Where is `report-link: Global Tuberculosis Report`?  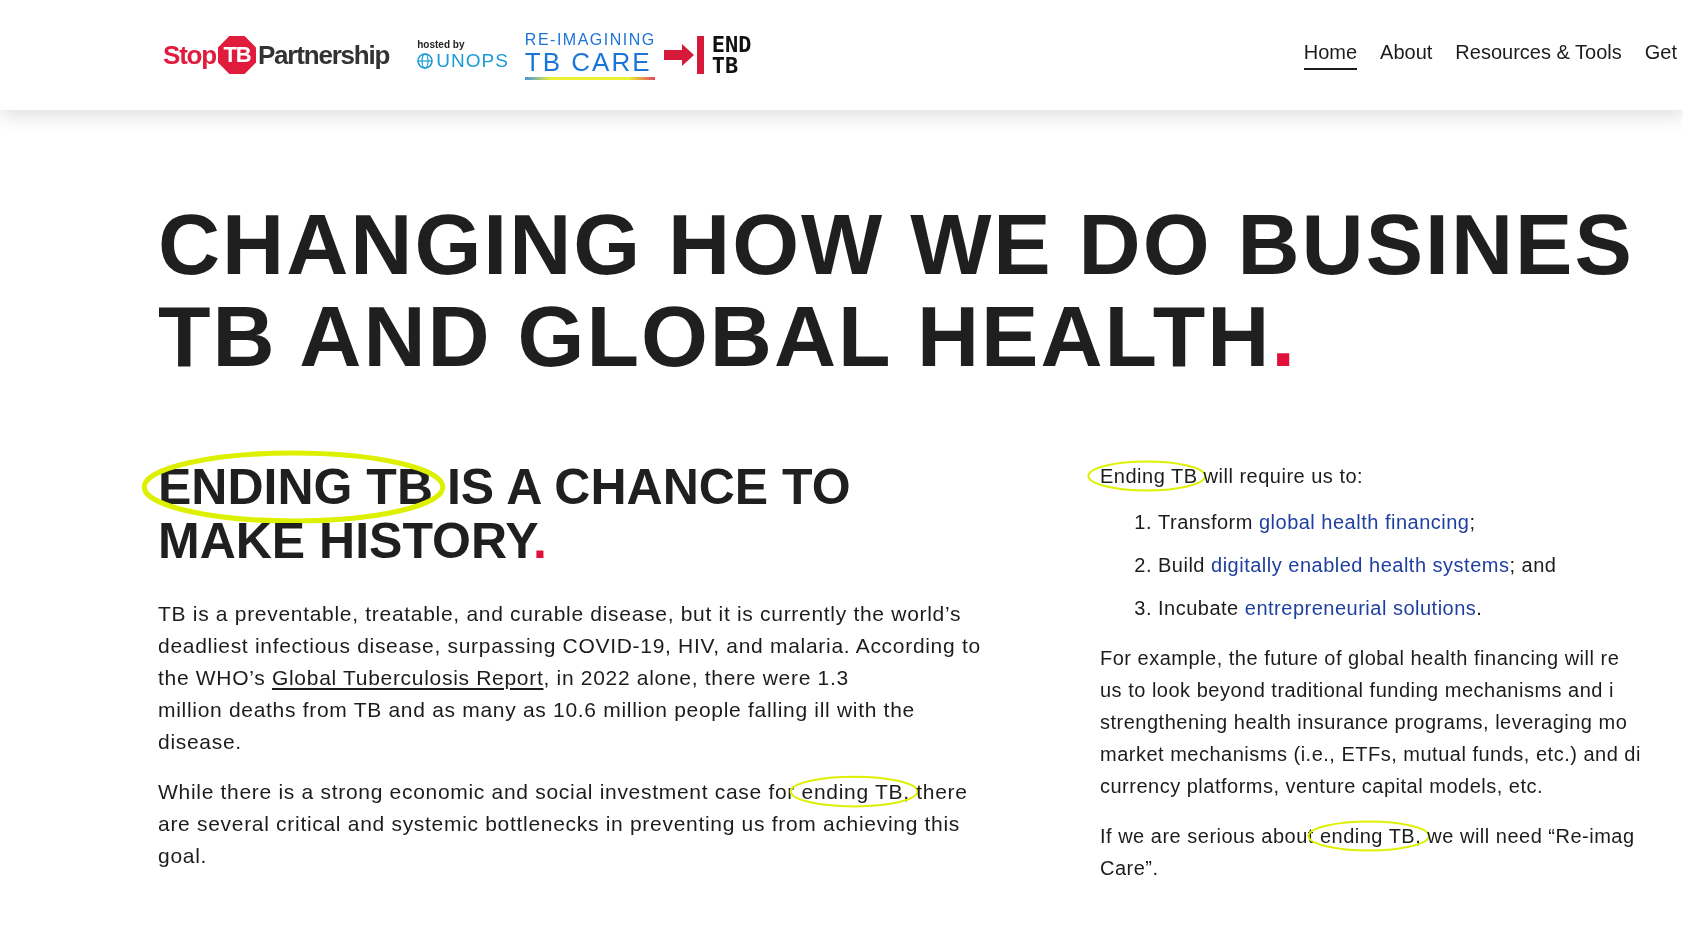 report-link: Global Tuberculosis Report is located at coordinates (407, 677).